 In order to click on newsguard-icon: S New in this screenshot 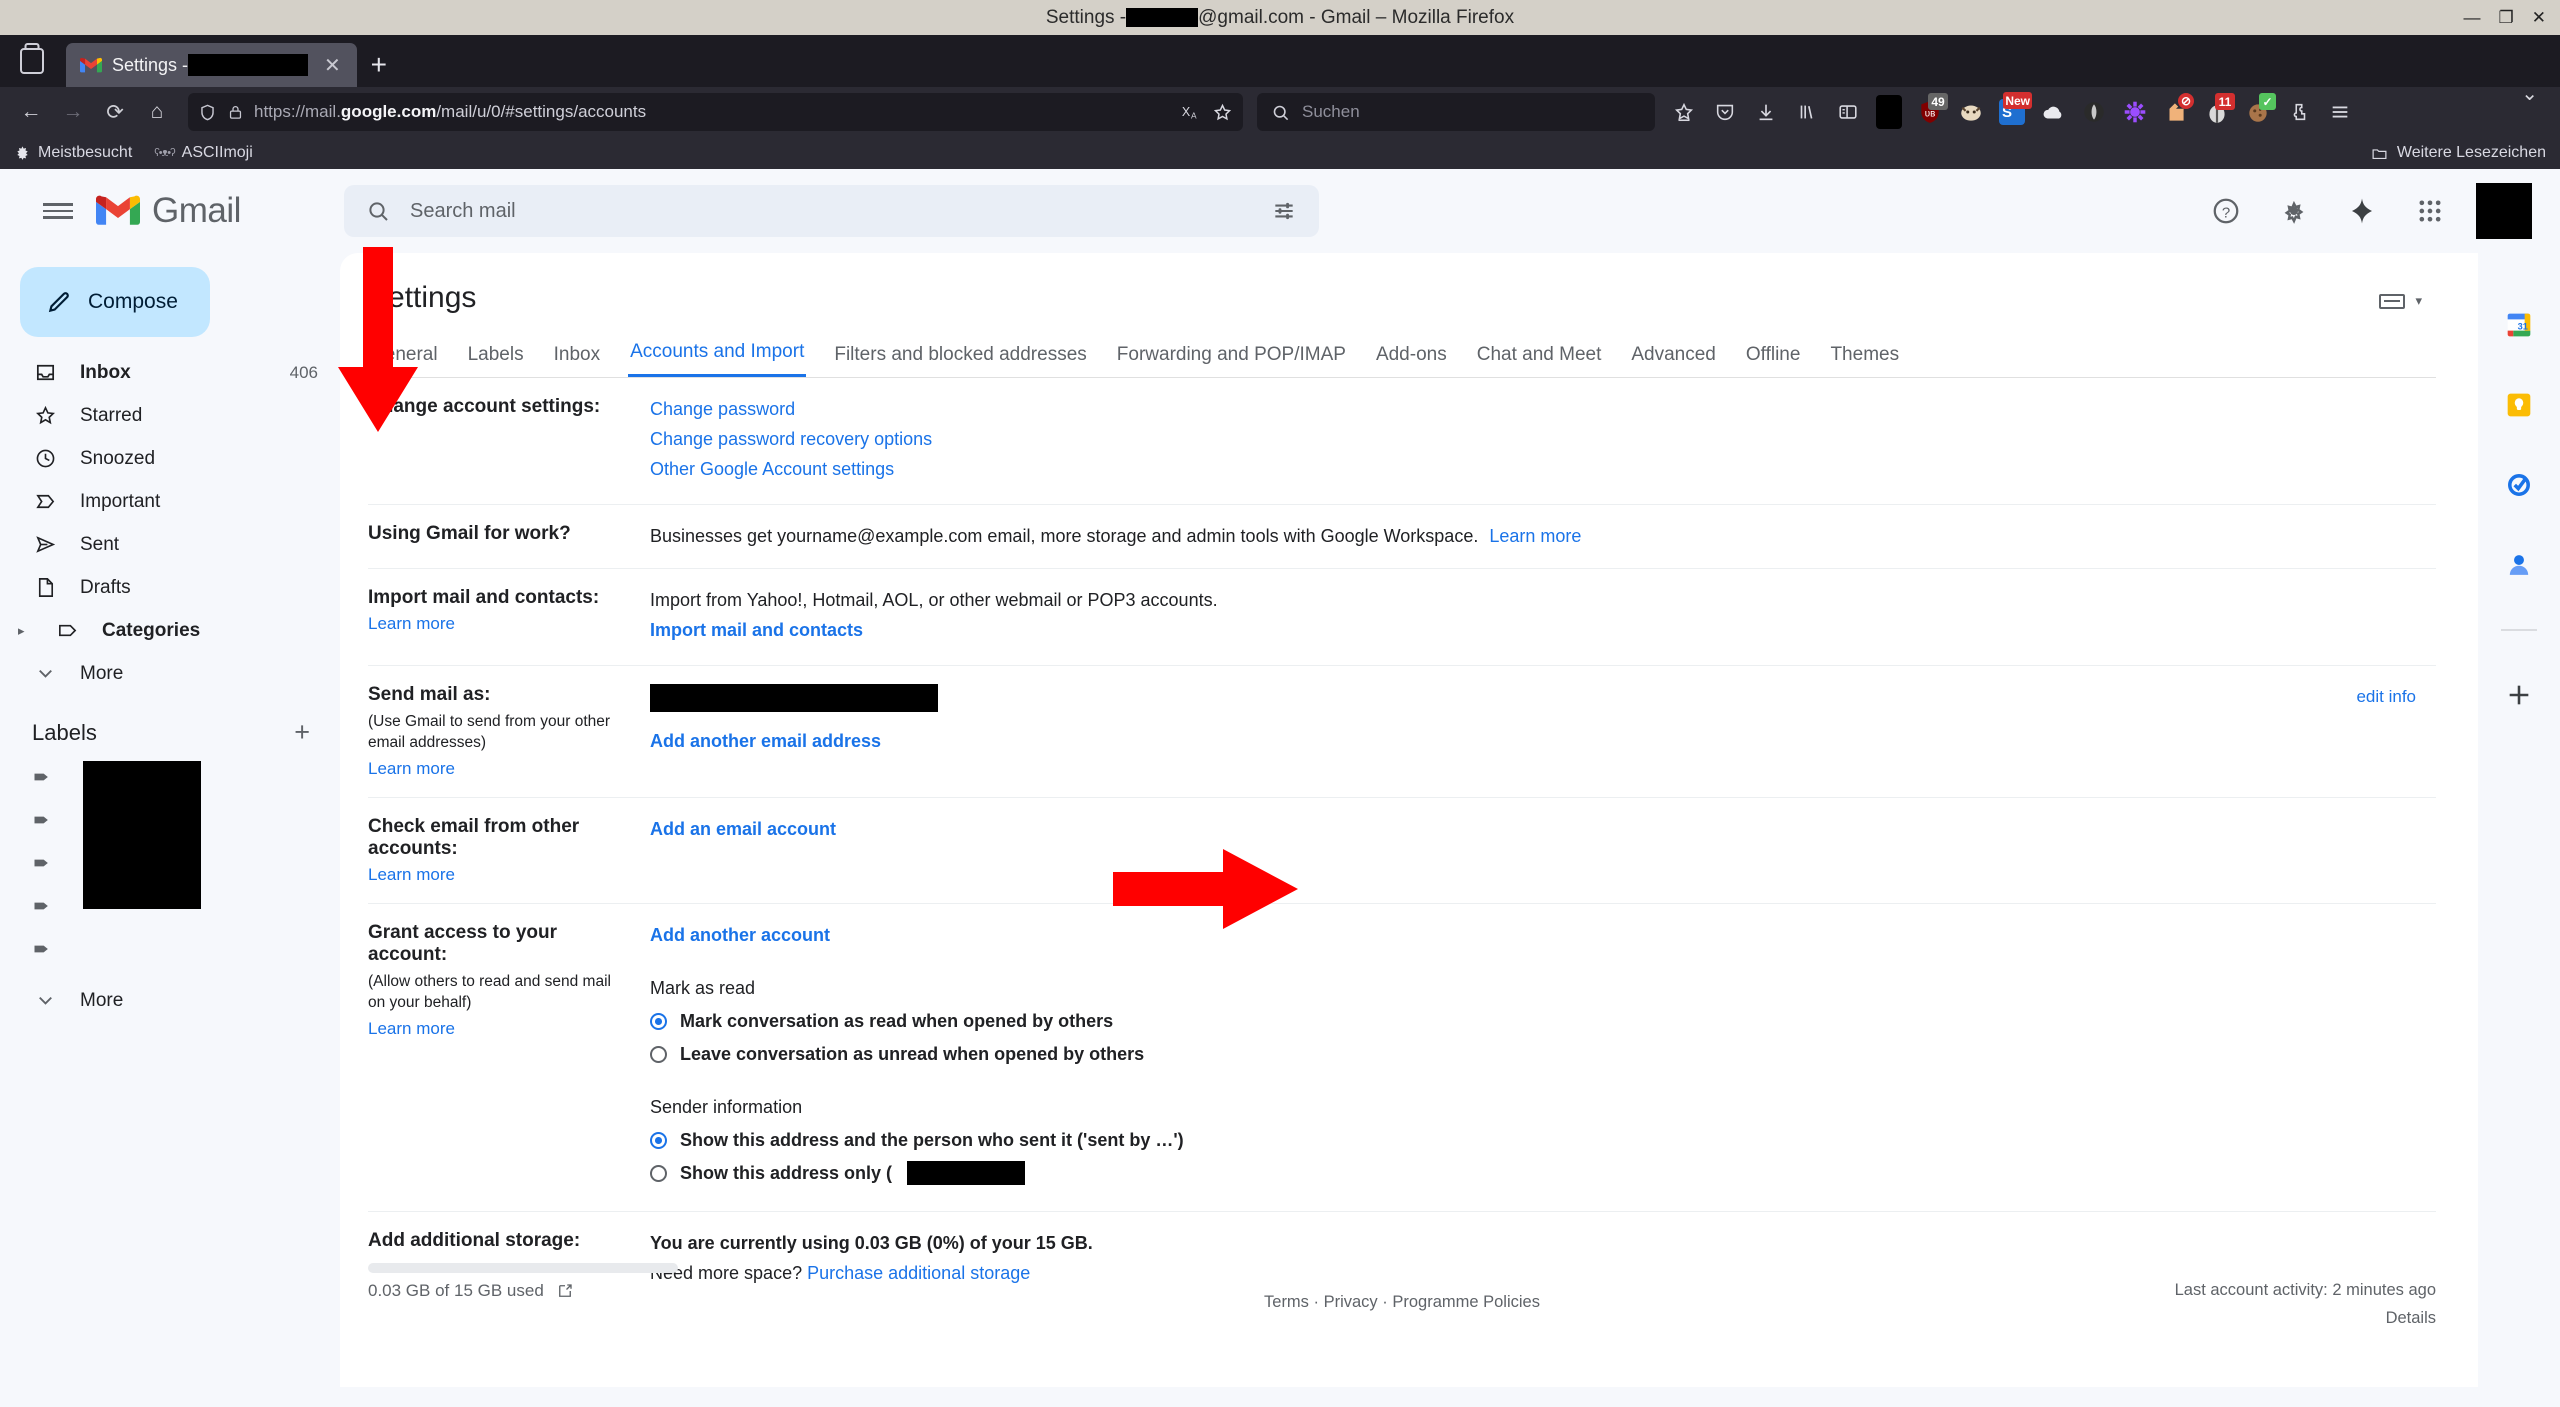, I will do `click(2012, 111)`.